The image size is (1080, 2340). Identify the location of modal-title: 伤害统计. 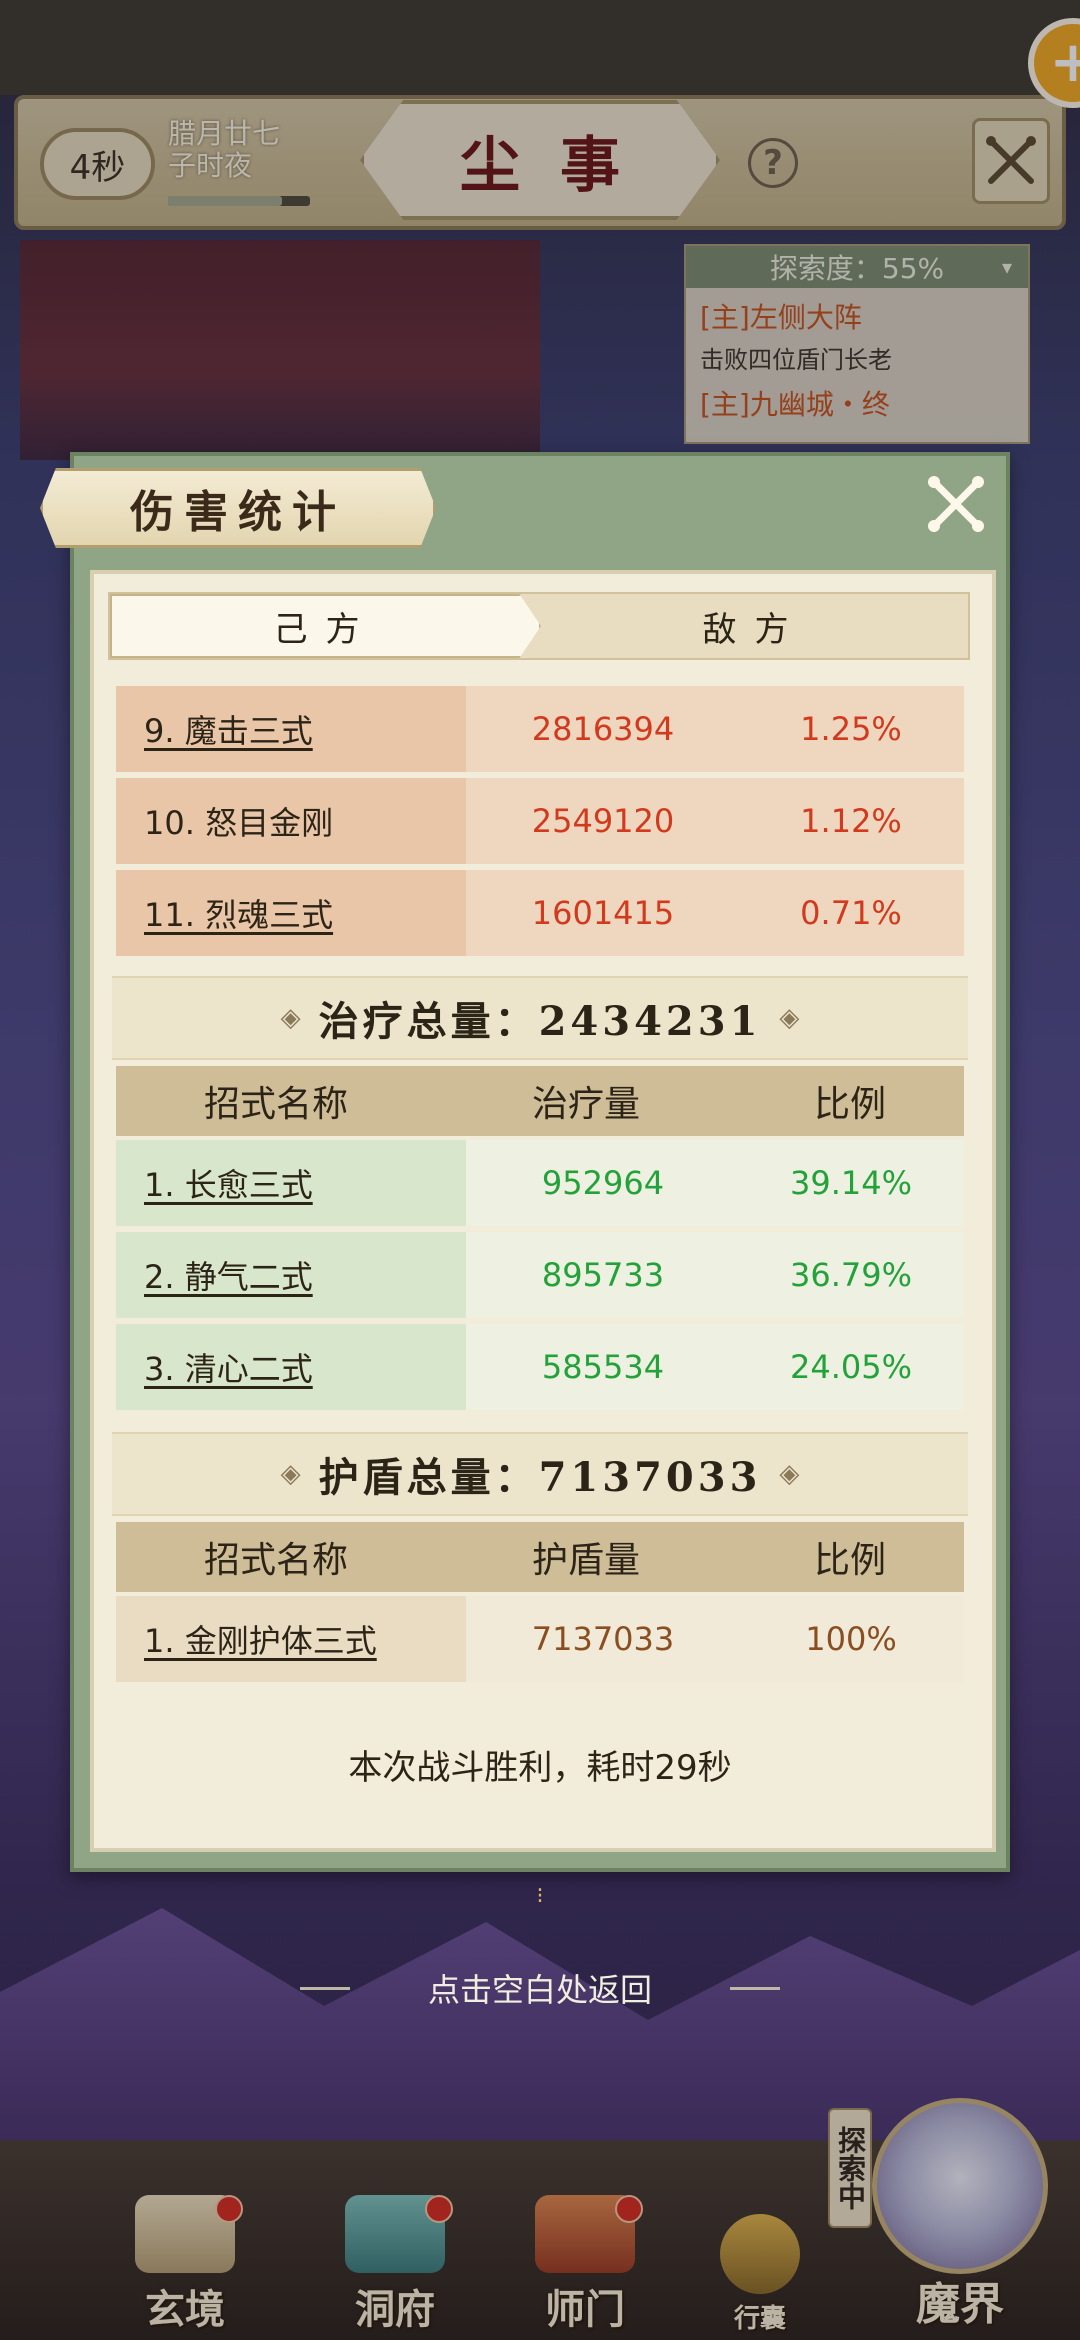
(238, 512).